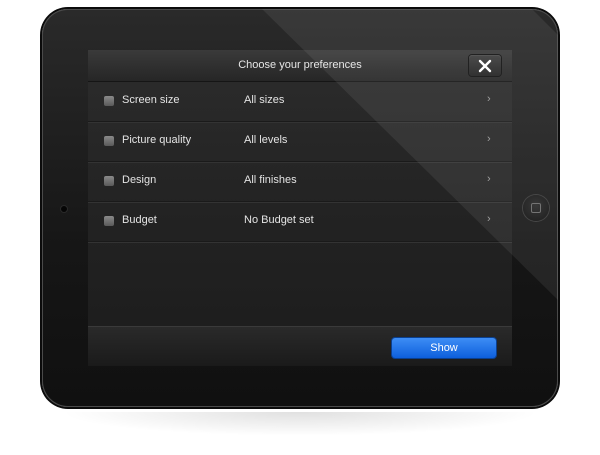 The height and width of the screenshot is (455, 600). I want to click on home-square-icon, so click(536, 208).